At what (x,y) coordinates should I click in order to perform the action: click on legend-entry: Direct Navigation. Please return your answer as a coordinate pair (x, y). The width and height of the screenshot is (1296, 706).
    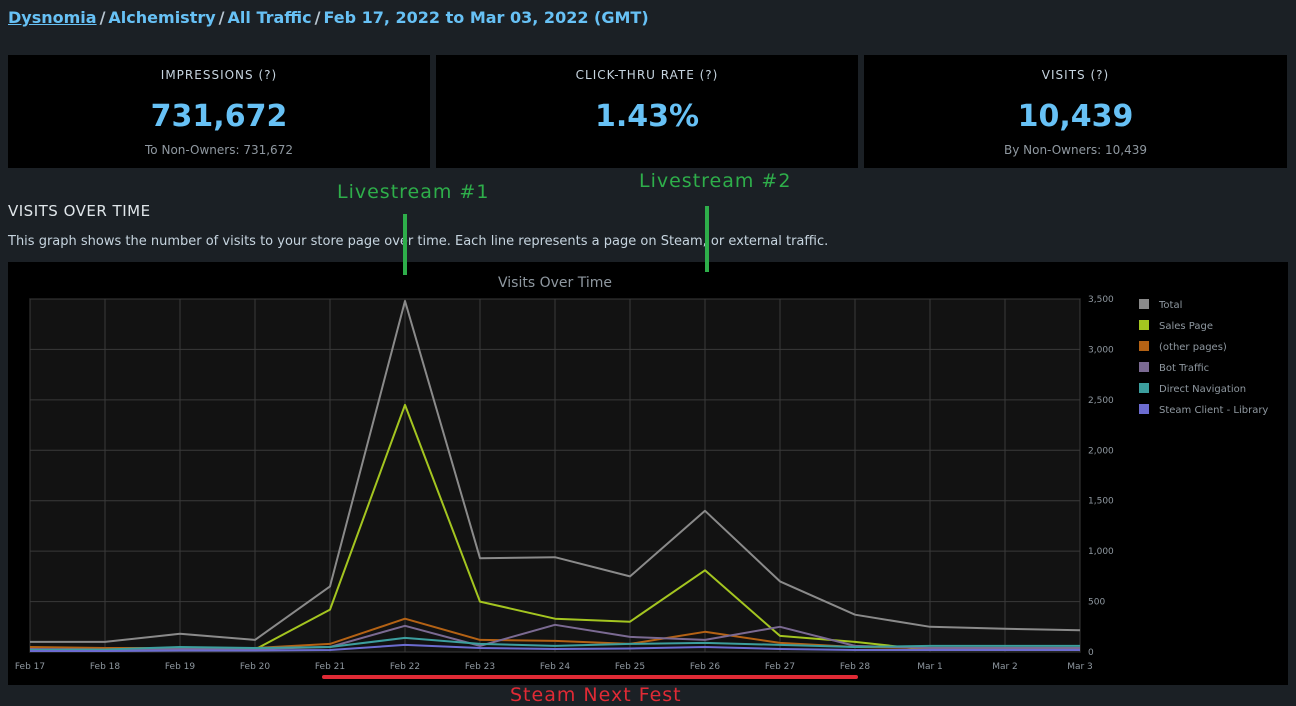
    Looking at the image, I should click on (1202, 389).